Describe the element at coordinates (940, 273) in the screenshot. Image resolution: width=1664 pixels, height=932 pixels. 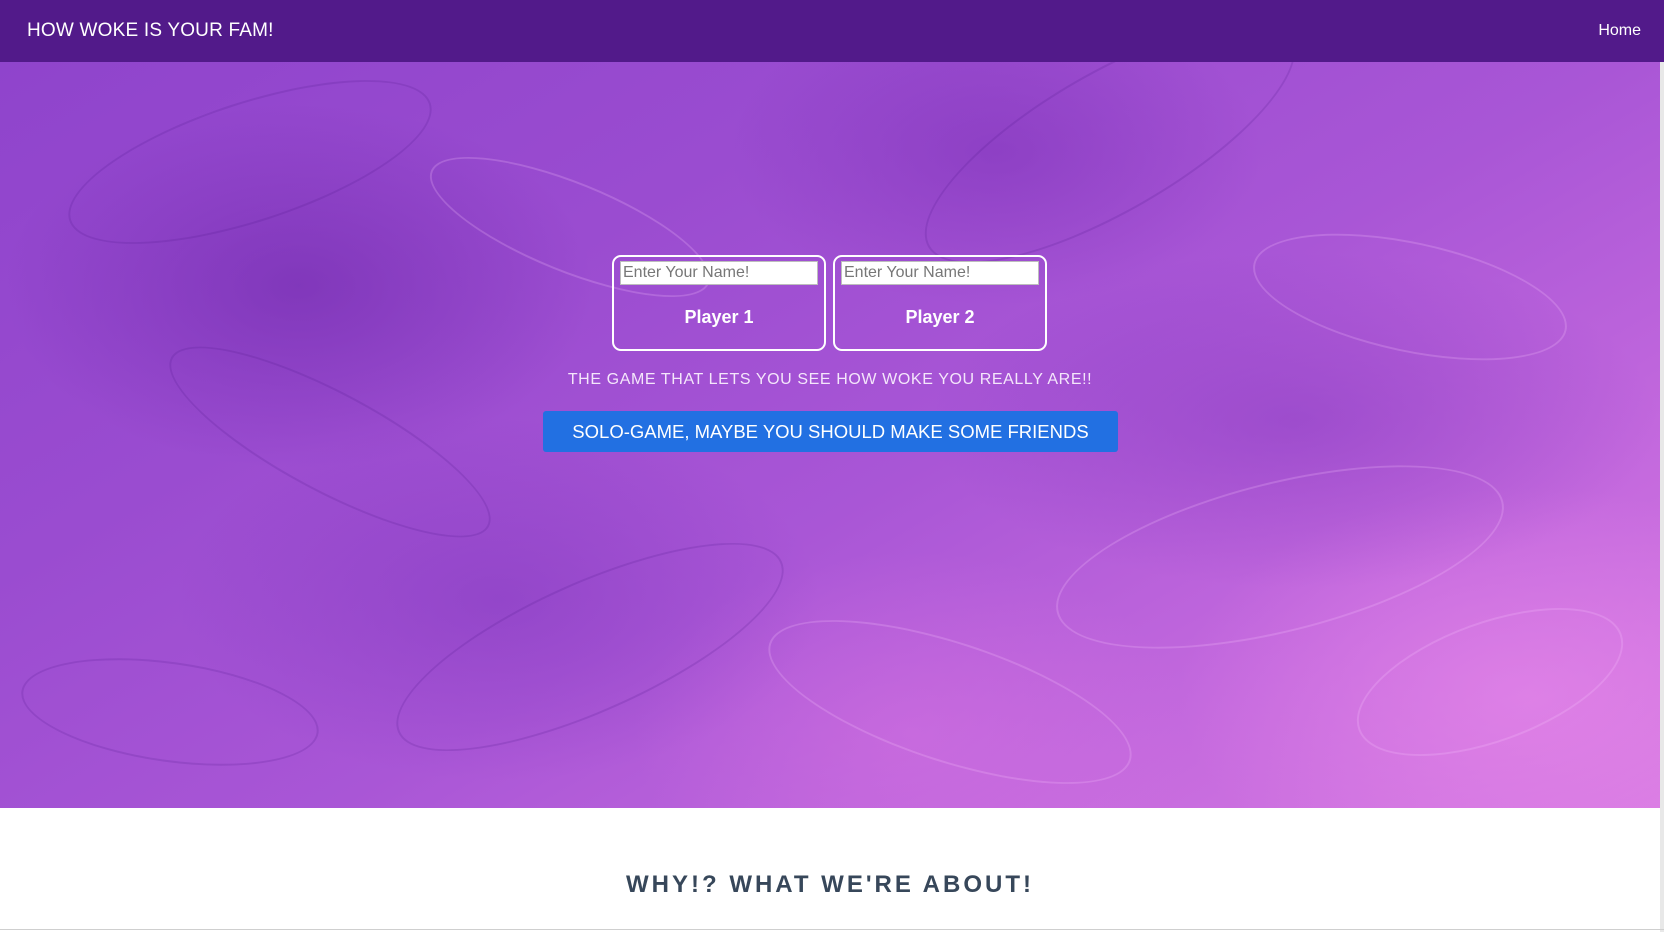
I see `player-2-name-input` at that location.